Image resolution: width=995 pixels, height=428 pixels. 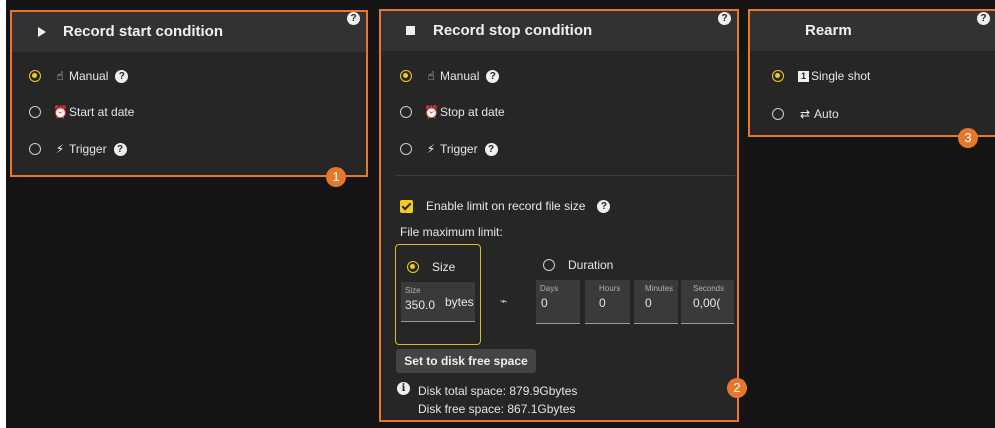 I want to click on start-manual-label: Manual, so click(x=89, y=76).